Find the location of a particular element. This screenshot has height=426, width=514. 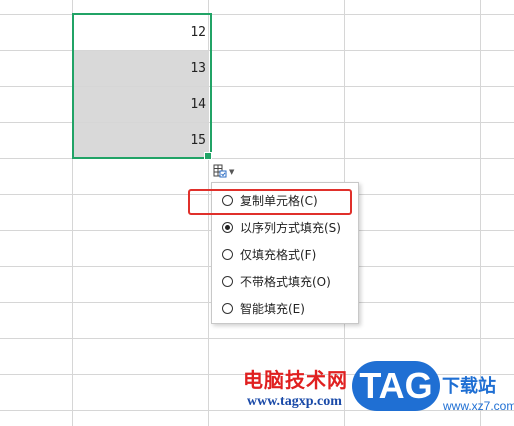

menu-item-label: 不带格式填充(O) is located at coordinates (285, 281).